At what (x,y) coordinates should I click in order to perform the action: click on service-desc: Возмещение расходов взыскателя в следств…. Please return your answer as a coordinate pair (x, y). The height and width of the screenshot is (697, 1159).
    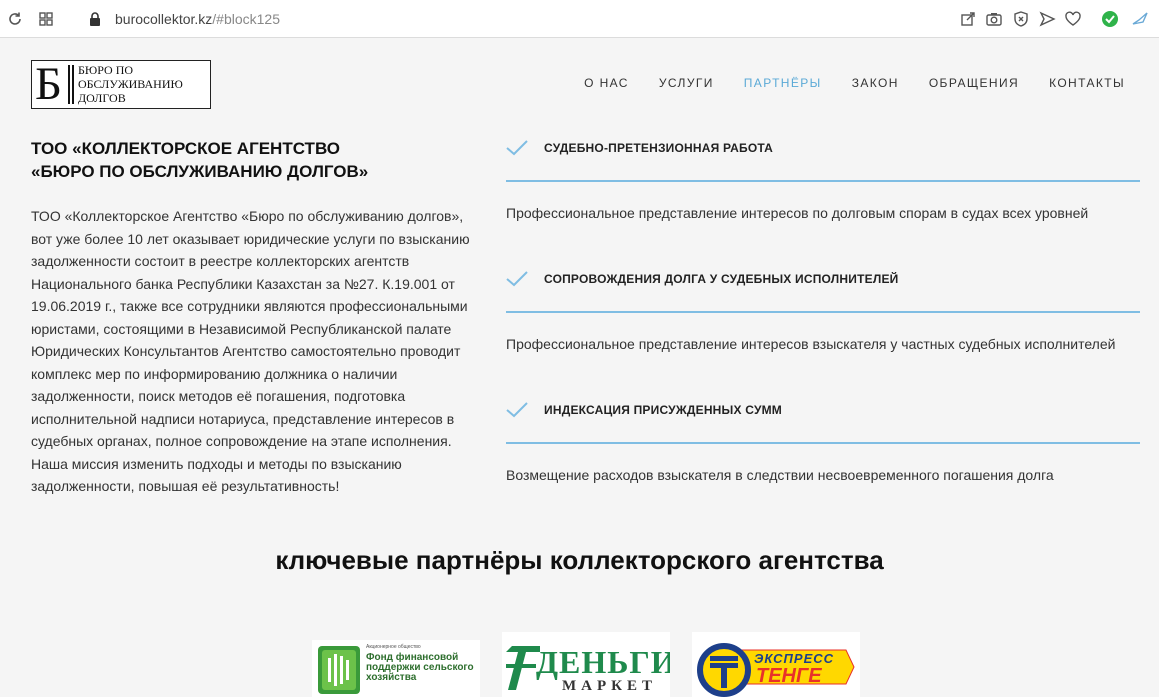
    Looking at the image, I should click on (780, 475).